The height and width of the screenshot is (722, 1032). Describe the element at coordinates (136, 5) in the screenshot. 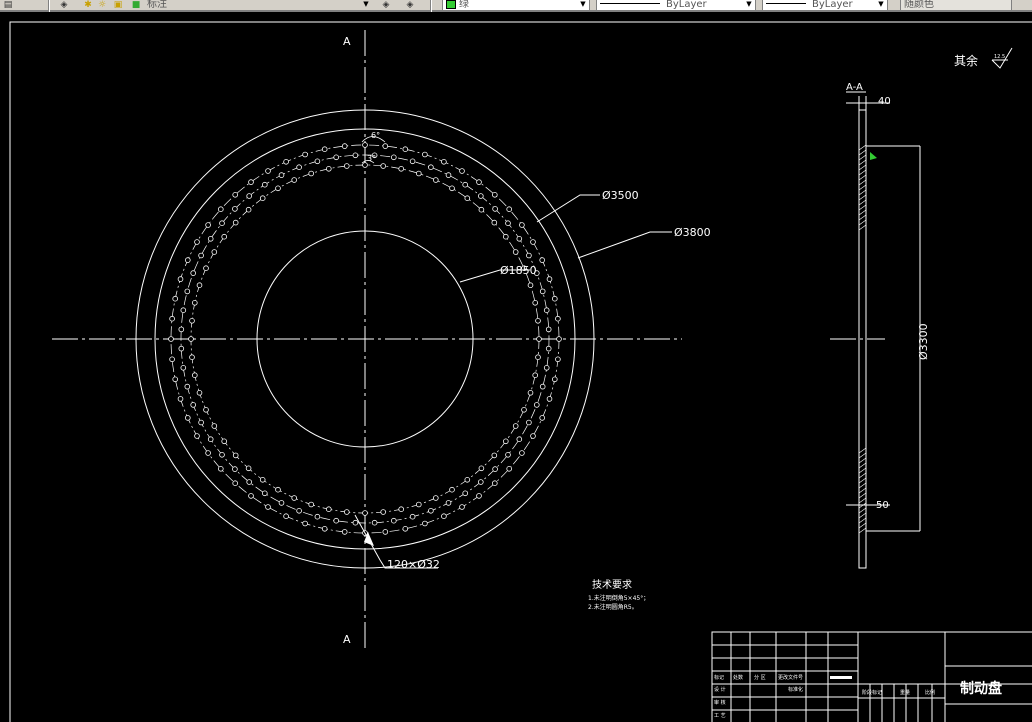

I see `color-square-icon: ■` at that location.